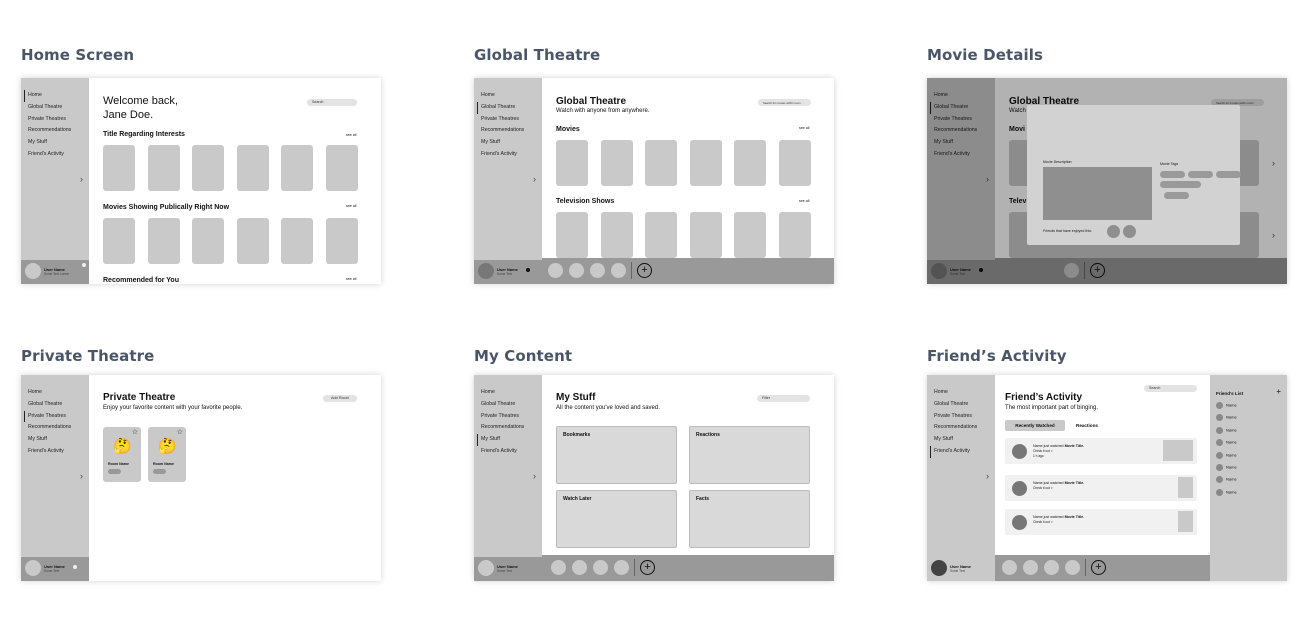 The height and width of the screenshot is (623, 1310). What do you see at coordinates (616, 519) in the screenshot?
I see `watch-later-box: Watch Later` at bounding box center [616, 519].